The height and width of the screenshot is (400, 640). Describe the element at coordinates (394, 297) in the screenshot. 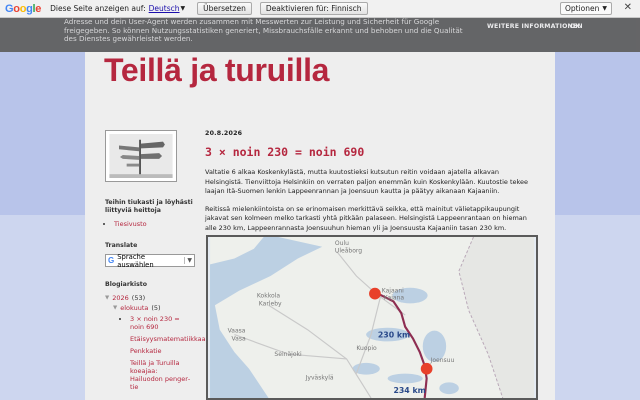

I see `label-kajana: Kajana` at that location.